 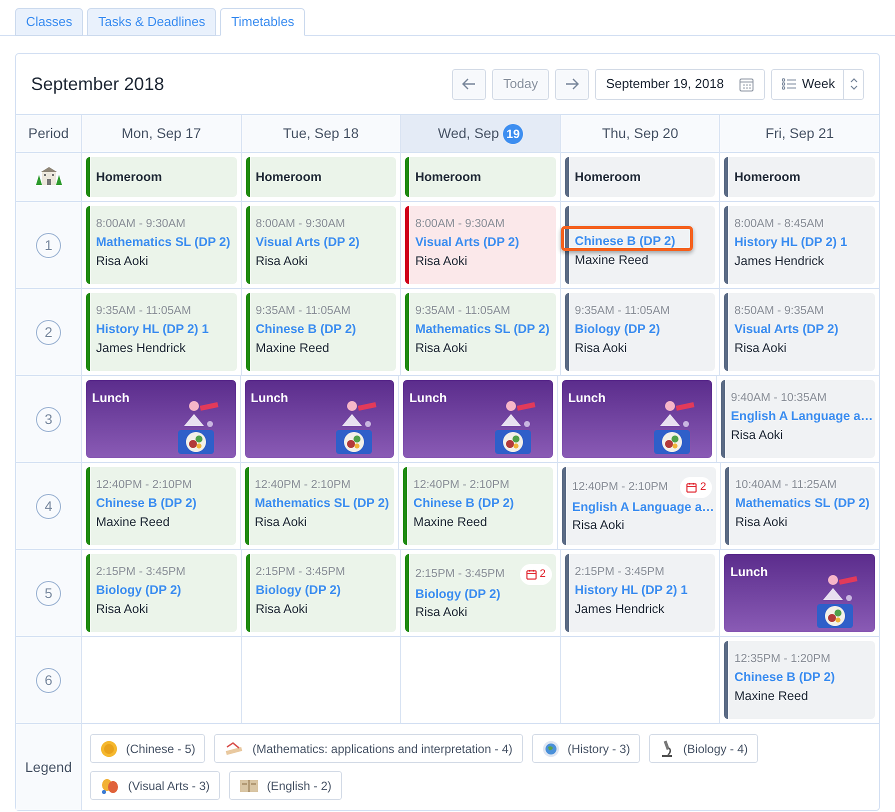 I want to click on column-header: Period, so click(x=48, y=133).